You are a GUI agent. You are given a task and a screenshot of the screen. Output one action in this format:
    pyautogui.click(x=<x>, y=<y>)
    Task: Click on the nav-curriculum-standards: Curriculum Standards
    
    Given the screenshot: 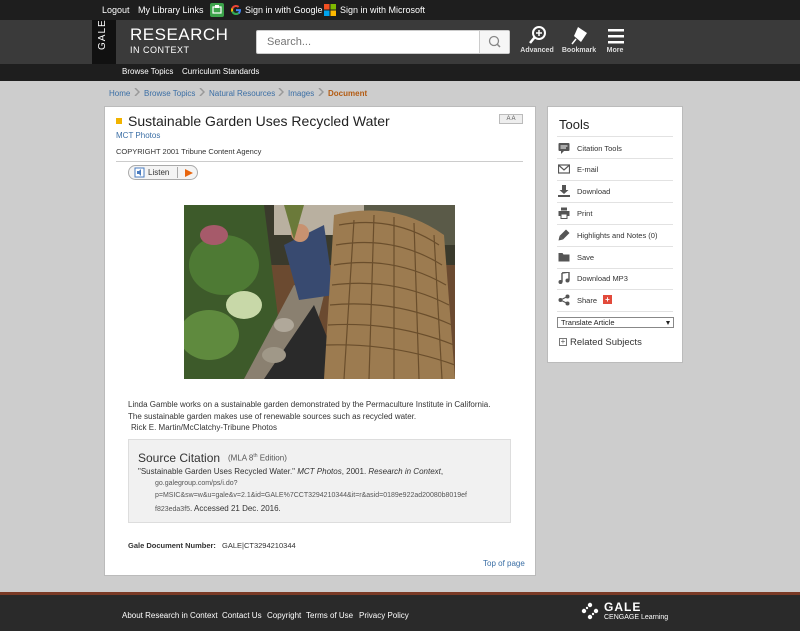 What is the action you would take?
    pyautogui.click(x=220, y=71)
    